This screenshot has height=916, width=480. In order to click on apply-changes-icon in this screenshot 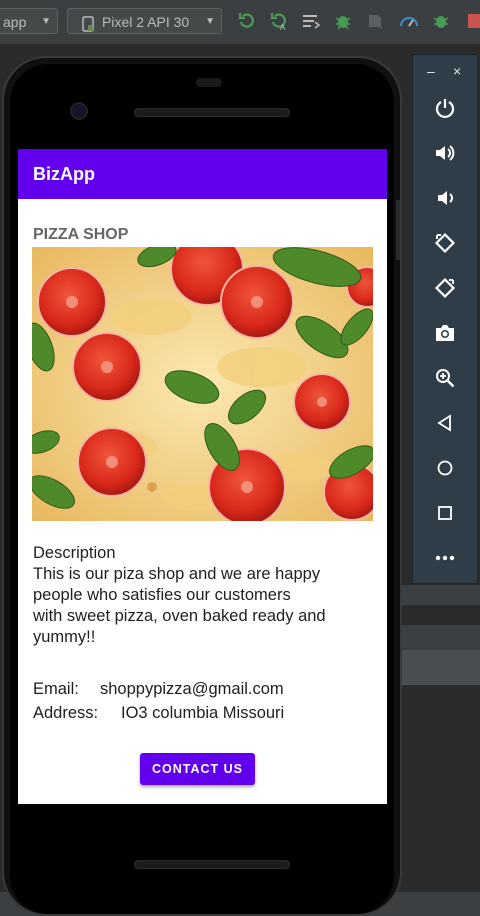, I will do `click(247, 21)`.